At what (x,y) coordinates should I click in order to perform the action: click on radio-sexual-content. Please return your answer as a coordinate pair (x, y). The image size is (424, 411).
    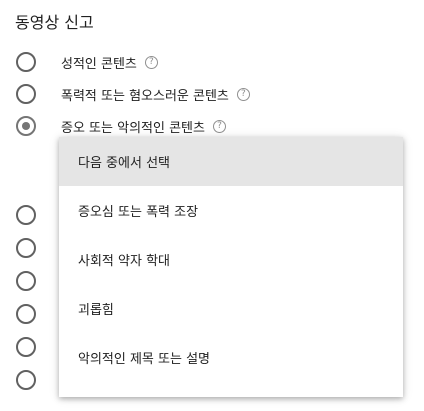
    Looking at the image, I should click on (26, 62).